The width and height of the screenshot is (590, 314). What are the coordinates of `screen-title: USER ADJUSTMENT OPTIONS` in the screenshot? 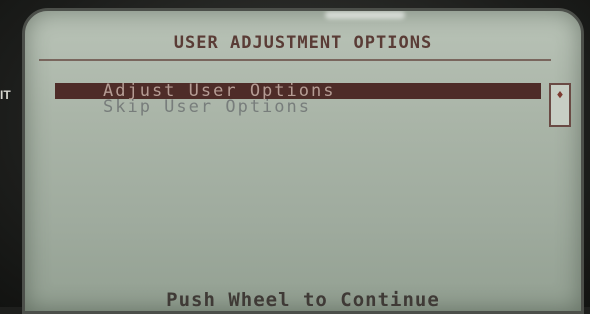 It's located at (303, 43).